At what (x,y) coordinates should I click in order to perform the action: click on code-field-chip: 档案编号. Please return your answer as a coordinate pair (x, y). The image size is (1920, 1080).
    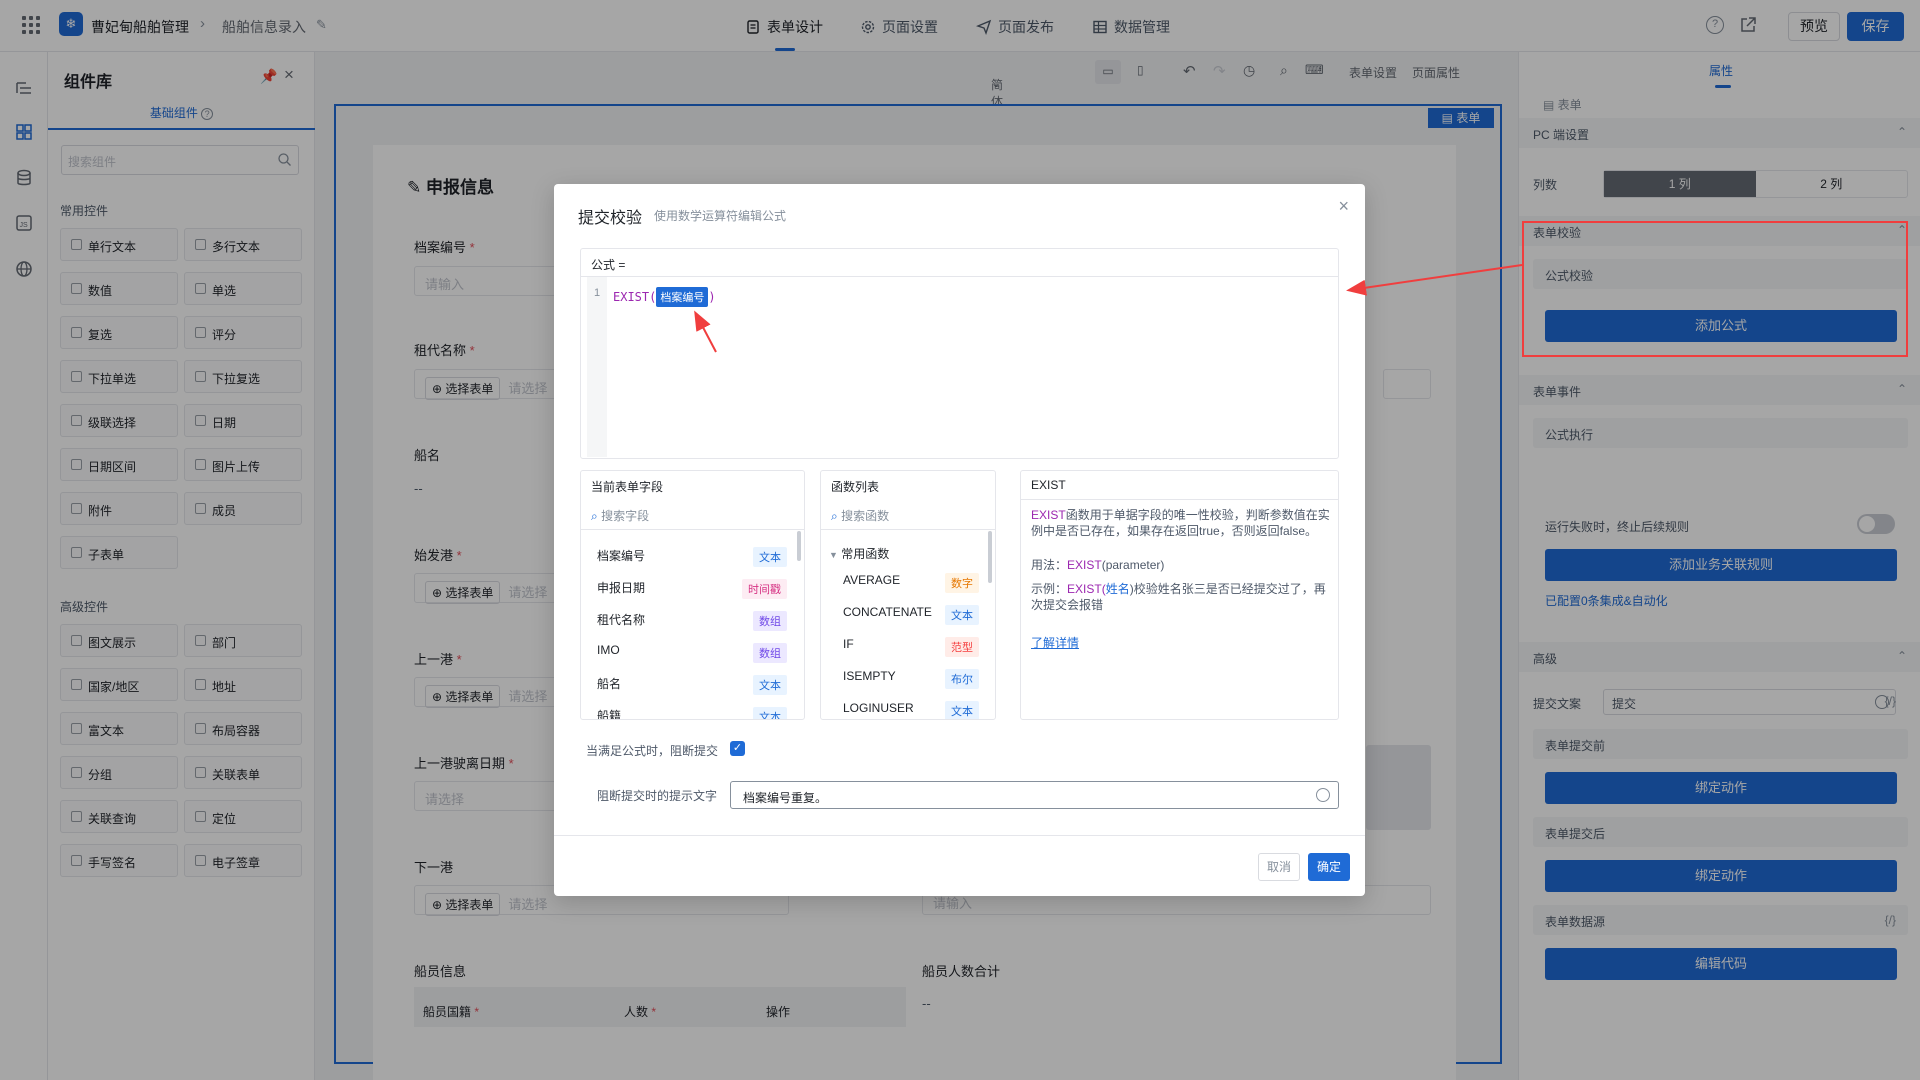
    Looking at the image, I should click on (682, 297).